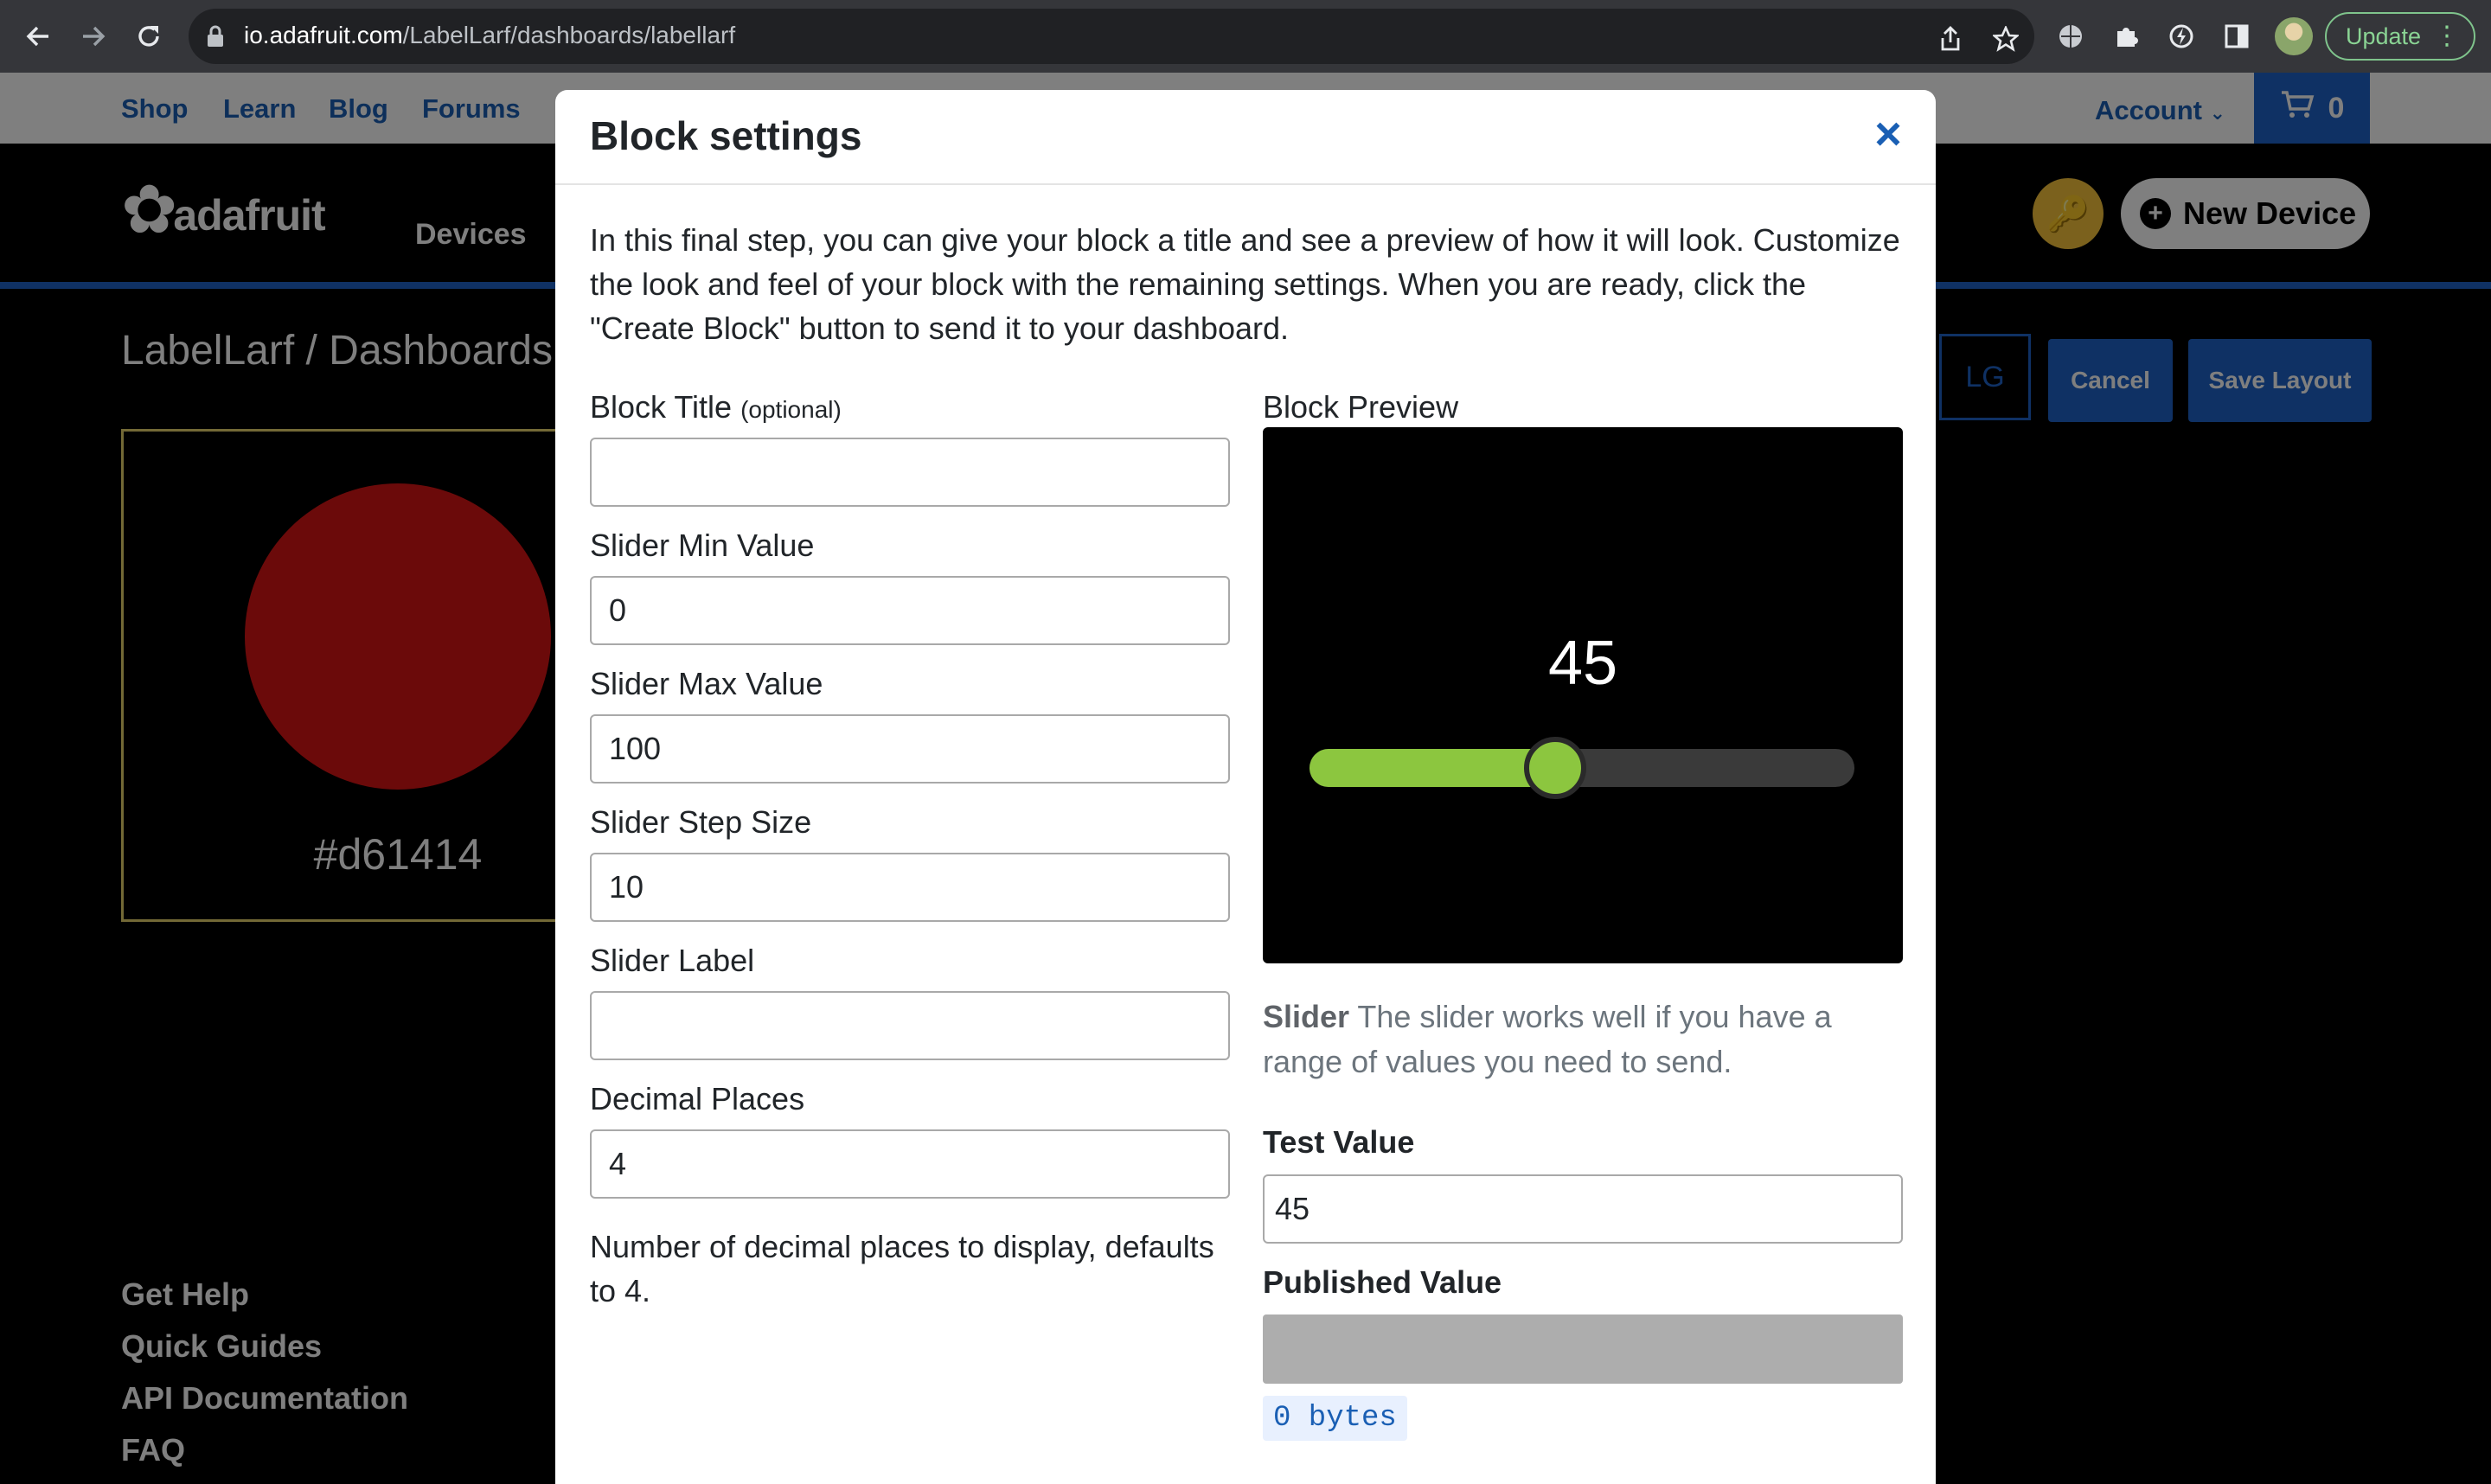 Image resolution: width=2491 pixels, height=1484 pixels. Describe the element at coordinates (38, 36) in the screenshot. I see `back-icon` at that location.